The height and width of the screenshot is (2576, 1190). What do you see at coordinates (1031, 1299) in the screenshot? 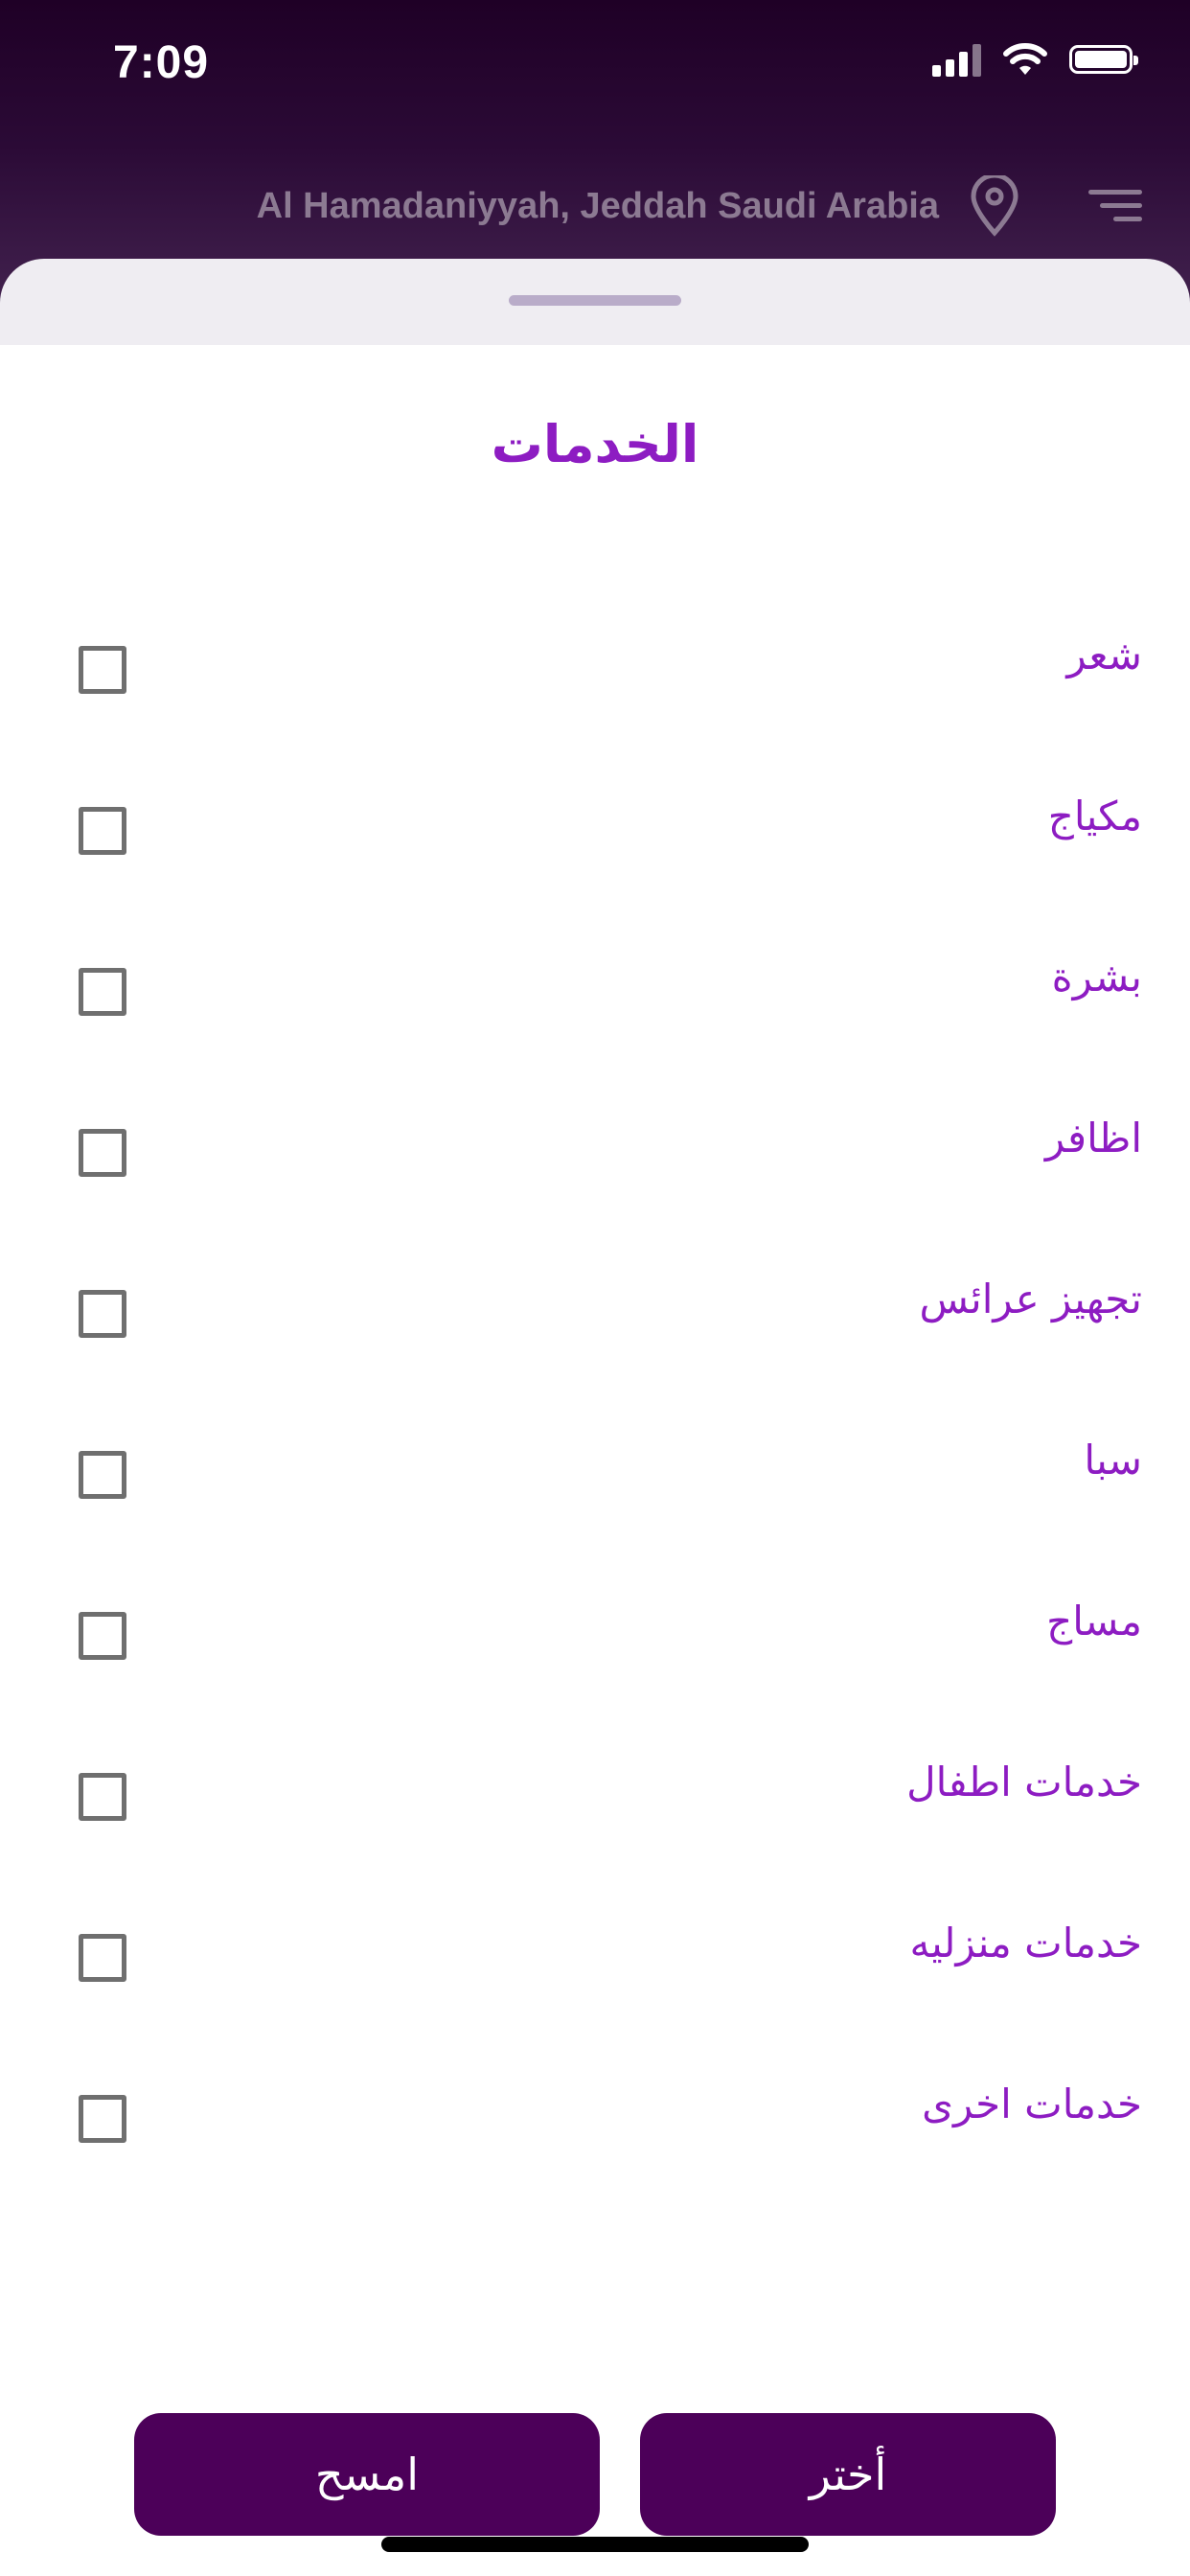
I see `service-label: تجهيز عرائس` at bounding box center [1031, 1299].